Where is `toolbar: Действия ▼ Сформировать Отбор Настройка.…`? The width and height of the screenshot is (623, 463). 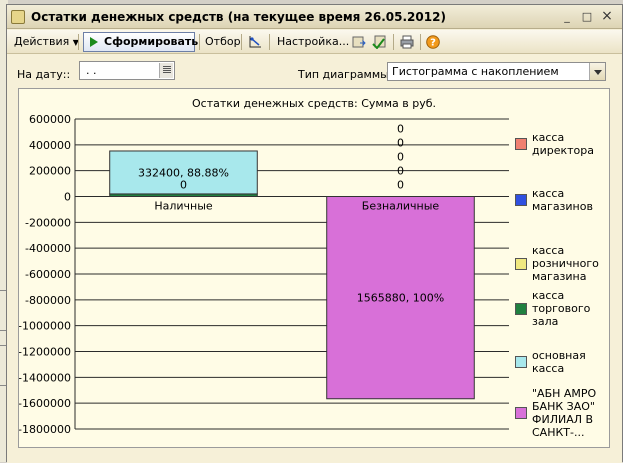
toolbar: Действия ▼ Сформировать Отбор Настройка.… is located at coordinates (314, 42).